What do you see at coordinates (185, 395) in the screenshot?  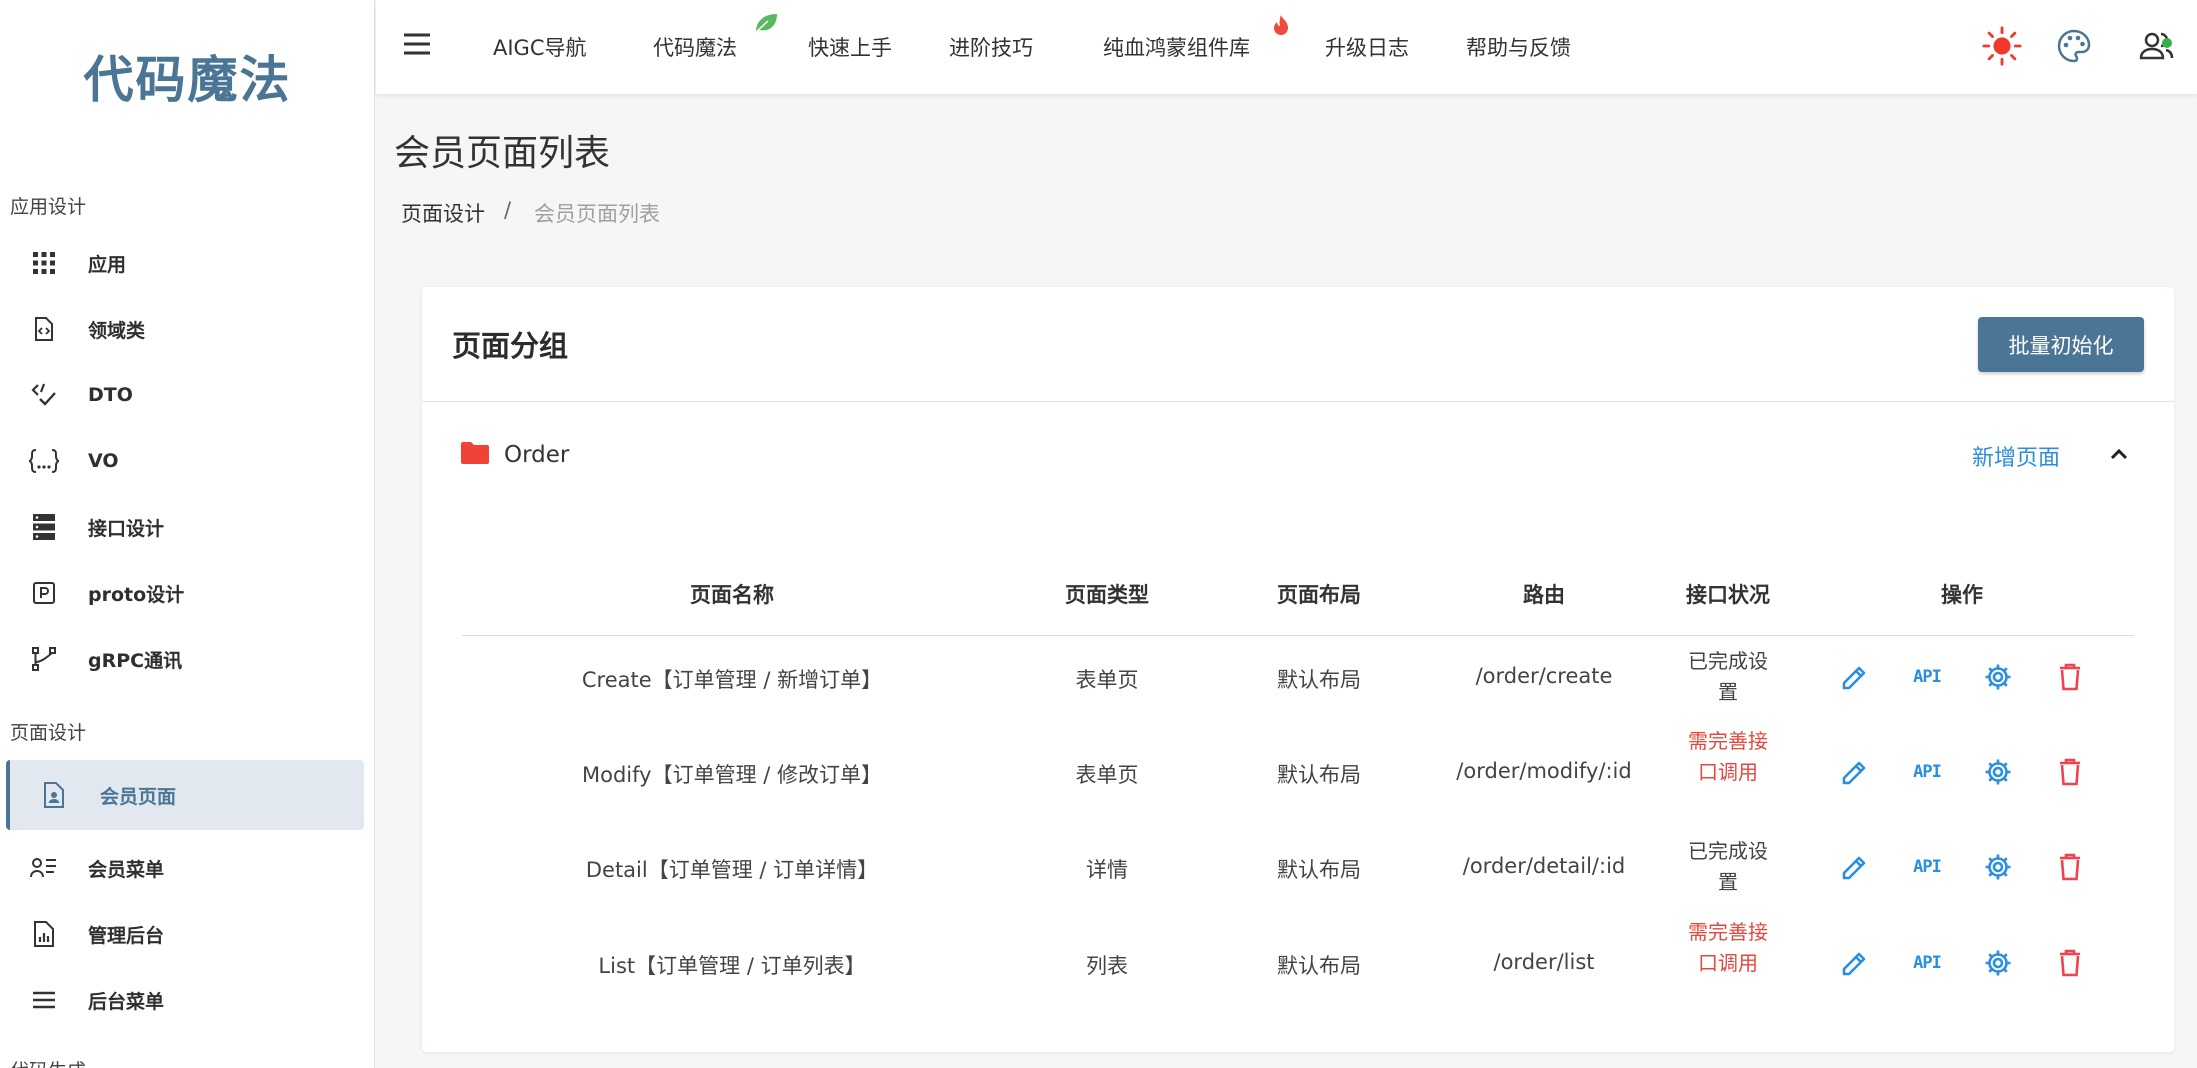 I see `sidebar-item-dto: DTO` at bounding box center [185, 395].